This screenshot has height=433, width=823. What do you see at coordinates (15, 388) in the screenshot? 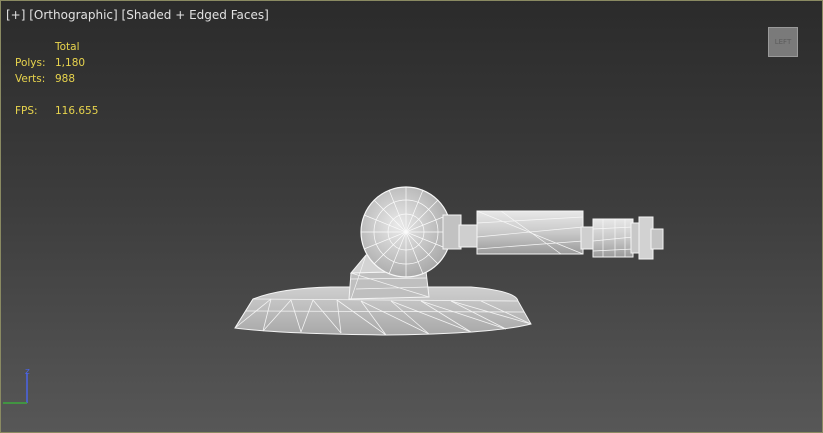
I see `axis-gizmo` at bounding box center [15, 388].